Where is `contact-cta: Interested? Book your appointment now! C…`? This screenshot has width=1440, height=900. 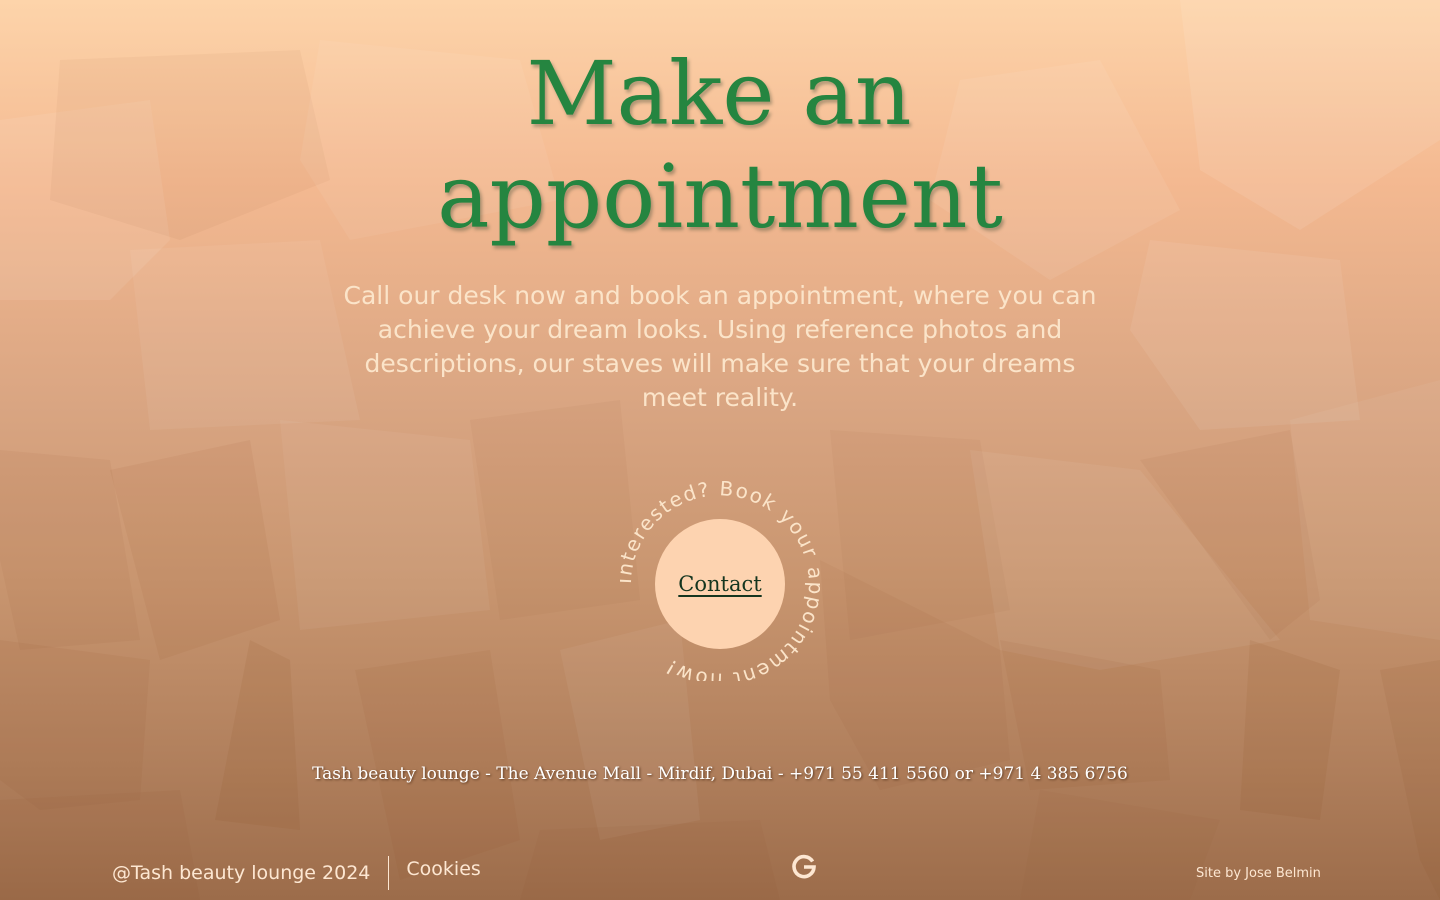
contact-cta: Interested? Book your appointment now! C… is located at coordinates (720, 581).